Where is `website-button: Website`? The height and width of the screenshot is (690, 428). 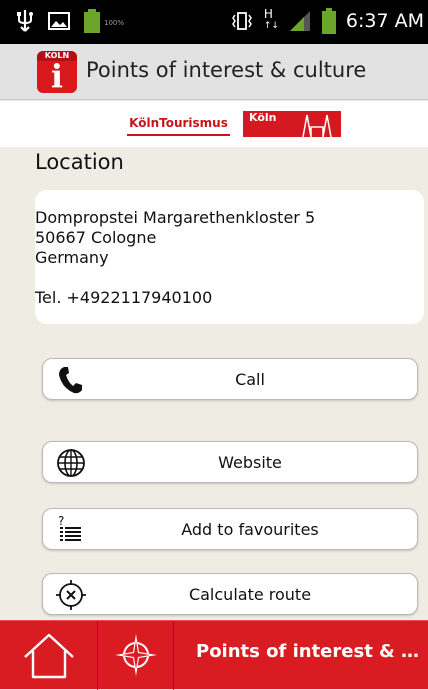
website-button: Website is located at coordinates (230, 462).